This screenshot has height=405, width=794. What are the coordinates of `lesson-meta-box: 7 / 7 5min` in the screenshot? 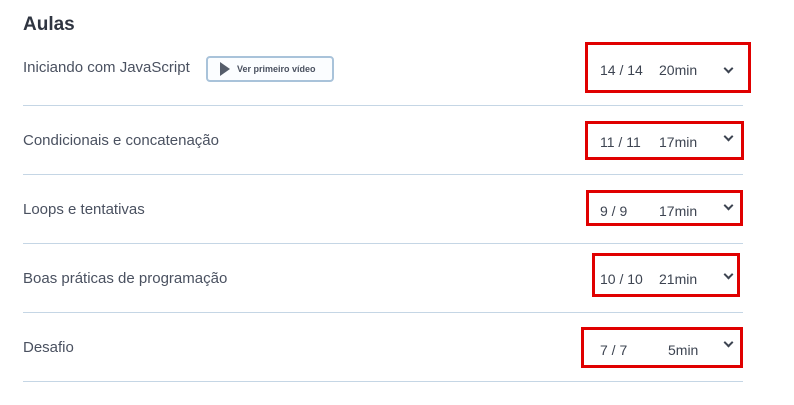 It's located at (662, 347).